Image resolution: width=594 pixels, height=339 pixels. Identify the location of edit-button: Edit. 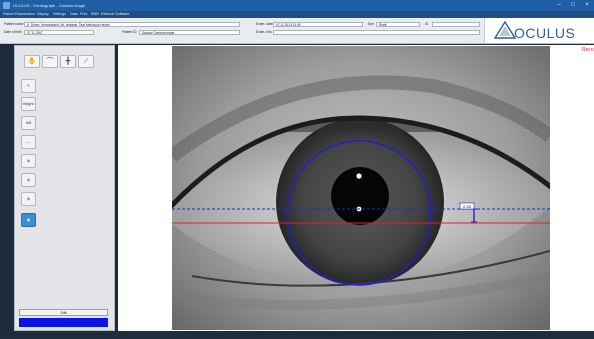
(63, 312).